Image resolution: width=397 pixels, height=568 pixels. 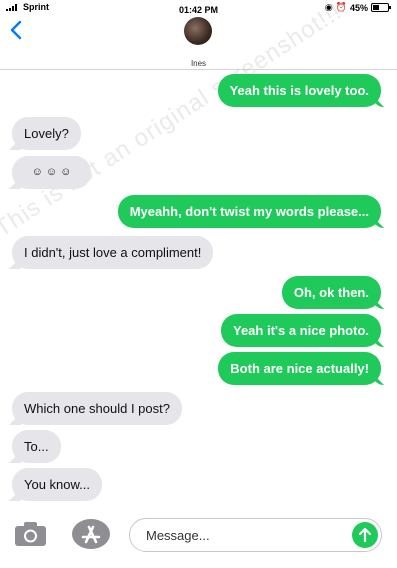 What do you see at coordinates (113, 252) in the screenshot?
I see `message-bubble-incoming: I didn't, just love a compliment!` at bounding box center [113, 252].